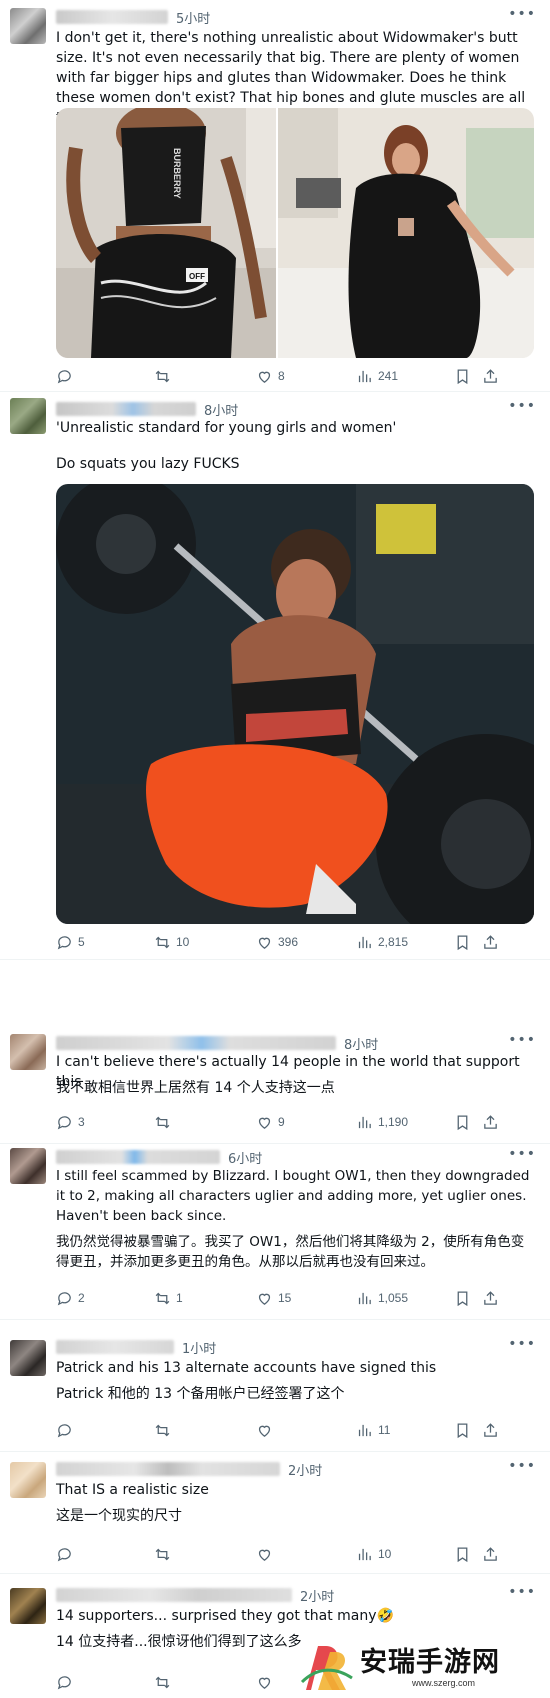  I want to click on like-button: 8, so click(270, 376).